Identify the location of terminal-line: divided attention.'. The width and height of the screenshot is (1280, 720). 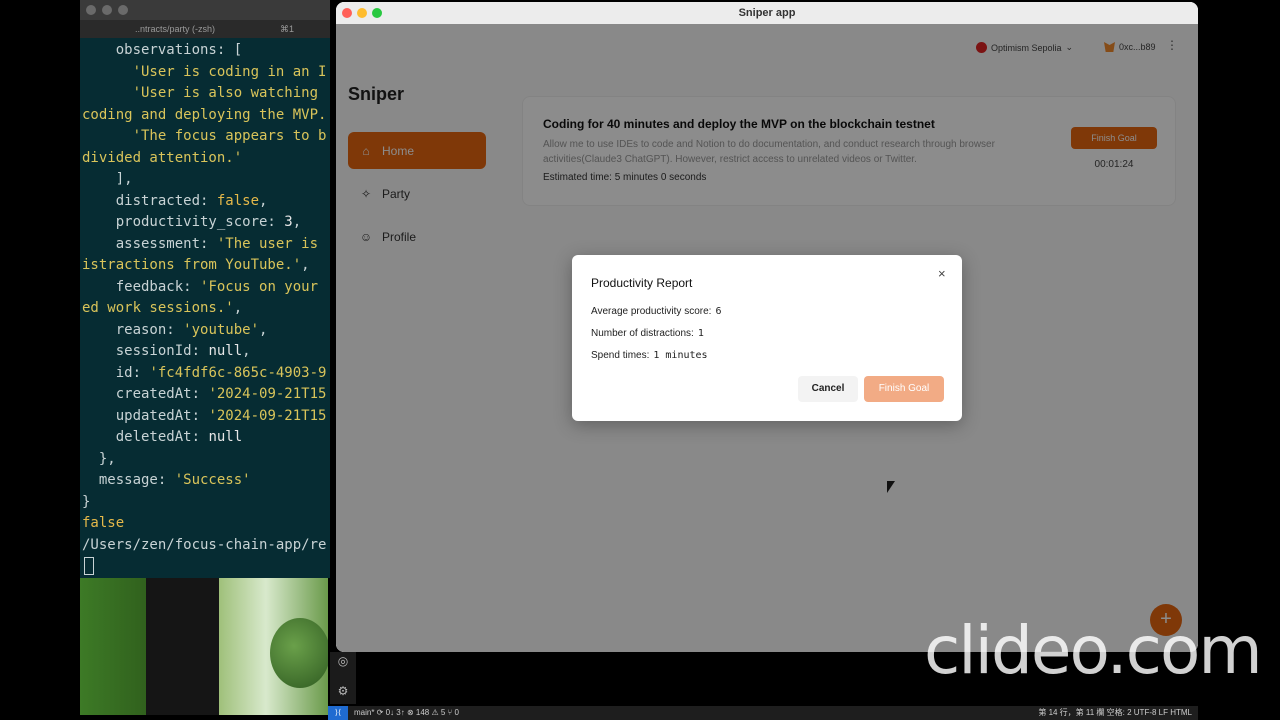
(206, 159).